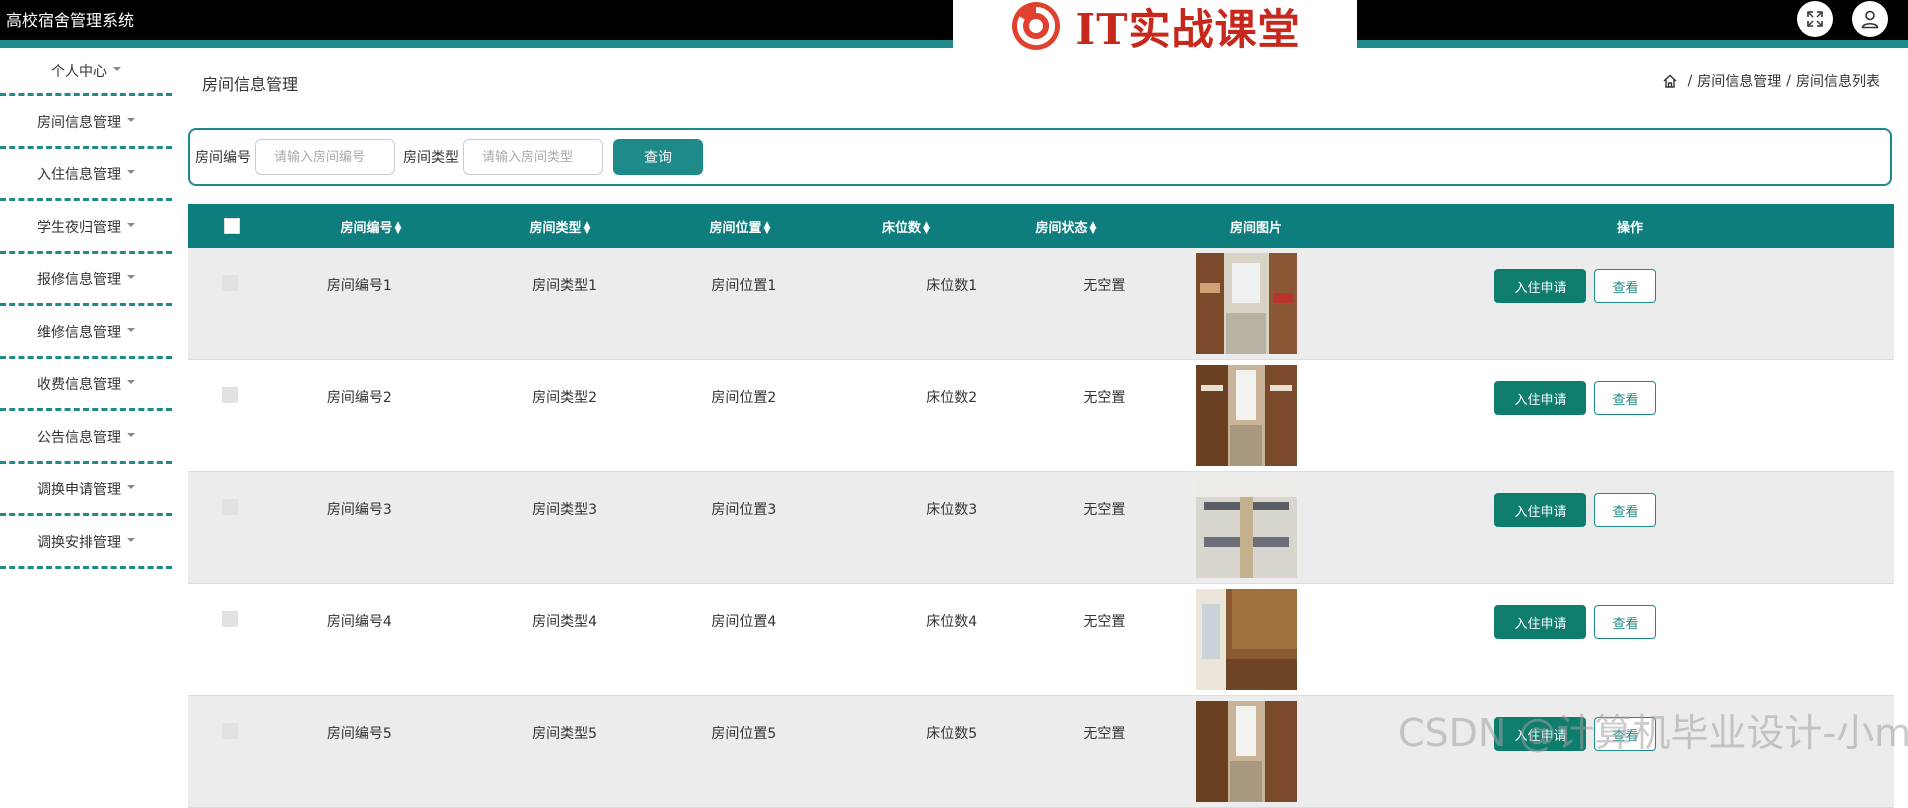 The image size is (1908, 808). Describe the element at coordinates (952, 622) in the screenshot. I see `cell-beds: 床位数4` at that location.